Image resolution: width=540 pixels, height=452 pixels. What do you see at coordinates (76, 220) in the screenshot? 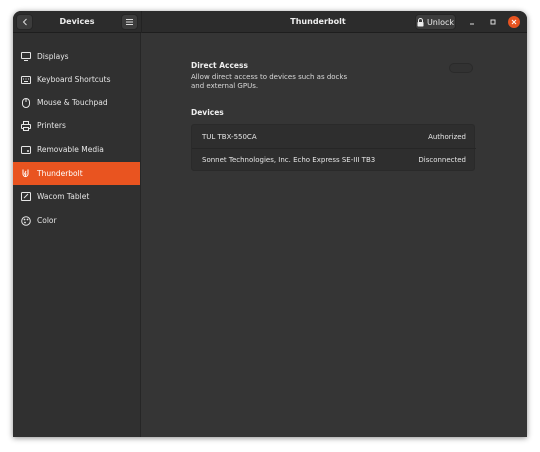
I see `sidebar-item-color: Color` at bounding box center [76, 220].